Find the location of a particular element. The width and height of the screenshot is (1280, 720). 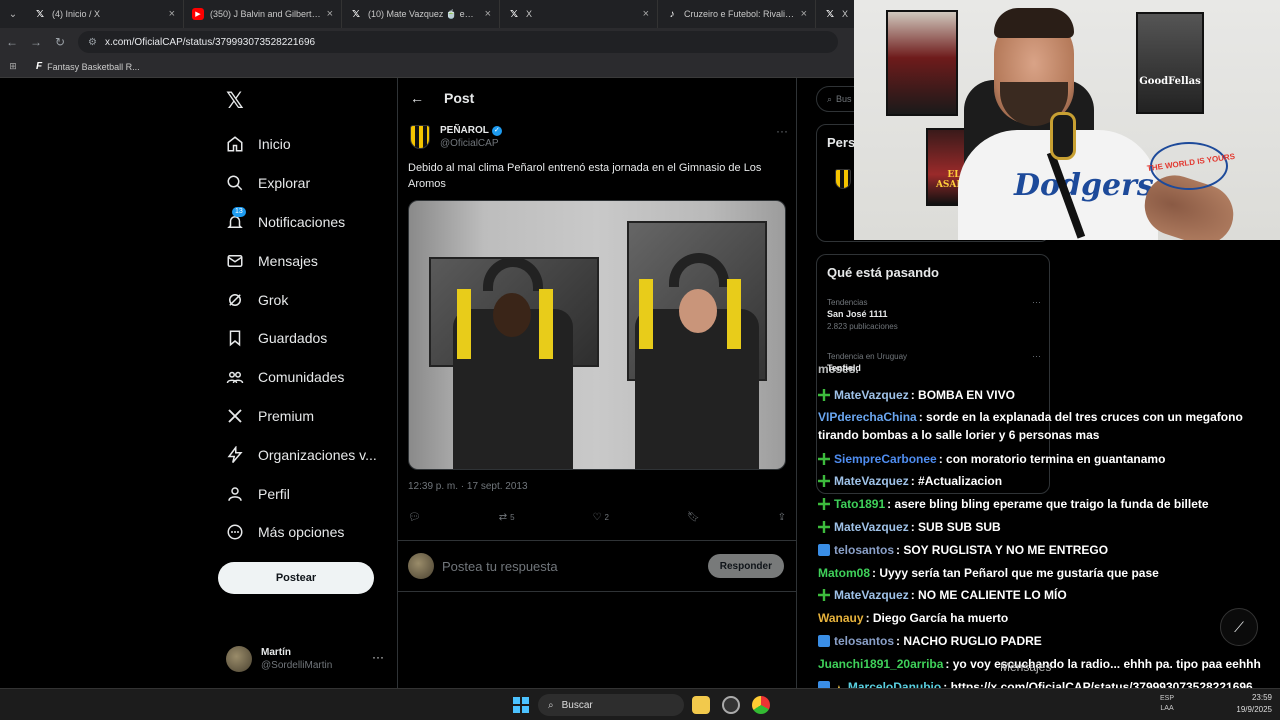

messages-dock-label: Mensajes is located at coordinates (1025, 667).